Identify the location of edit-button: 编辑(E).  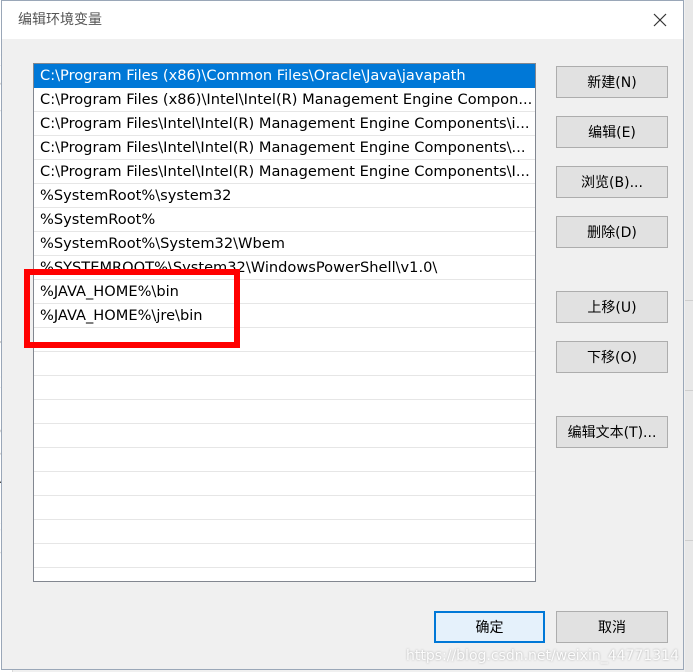
(612, 132).